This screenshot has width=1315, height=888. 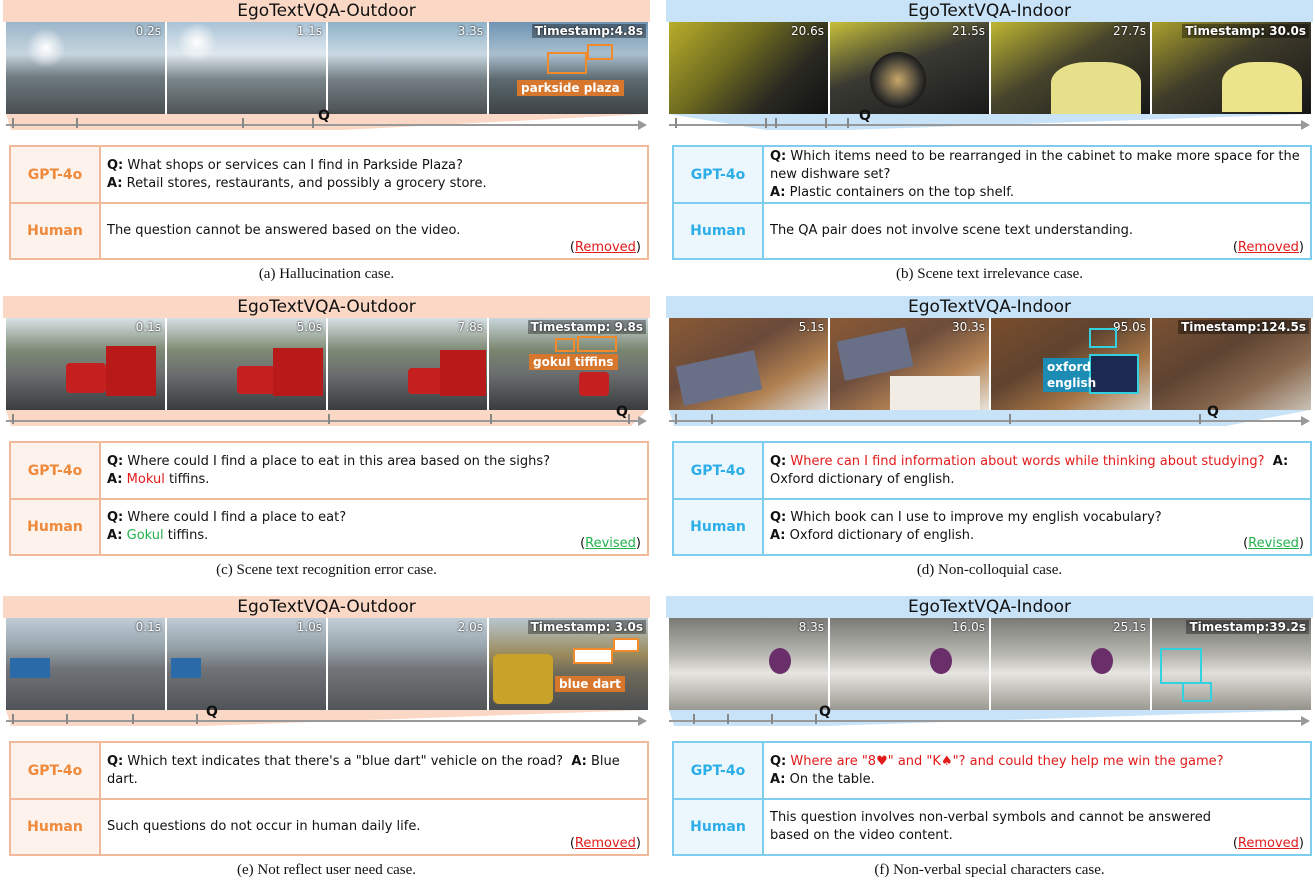 I want to click on frame-timestamp: 16.0s, so click(x=968, y=627).